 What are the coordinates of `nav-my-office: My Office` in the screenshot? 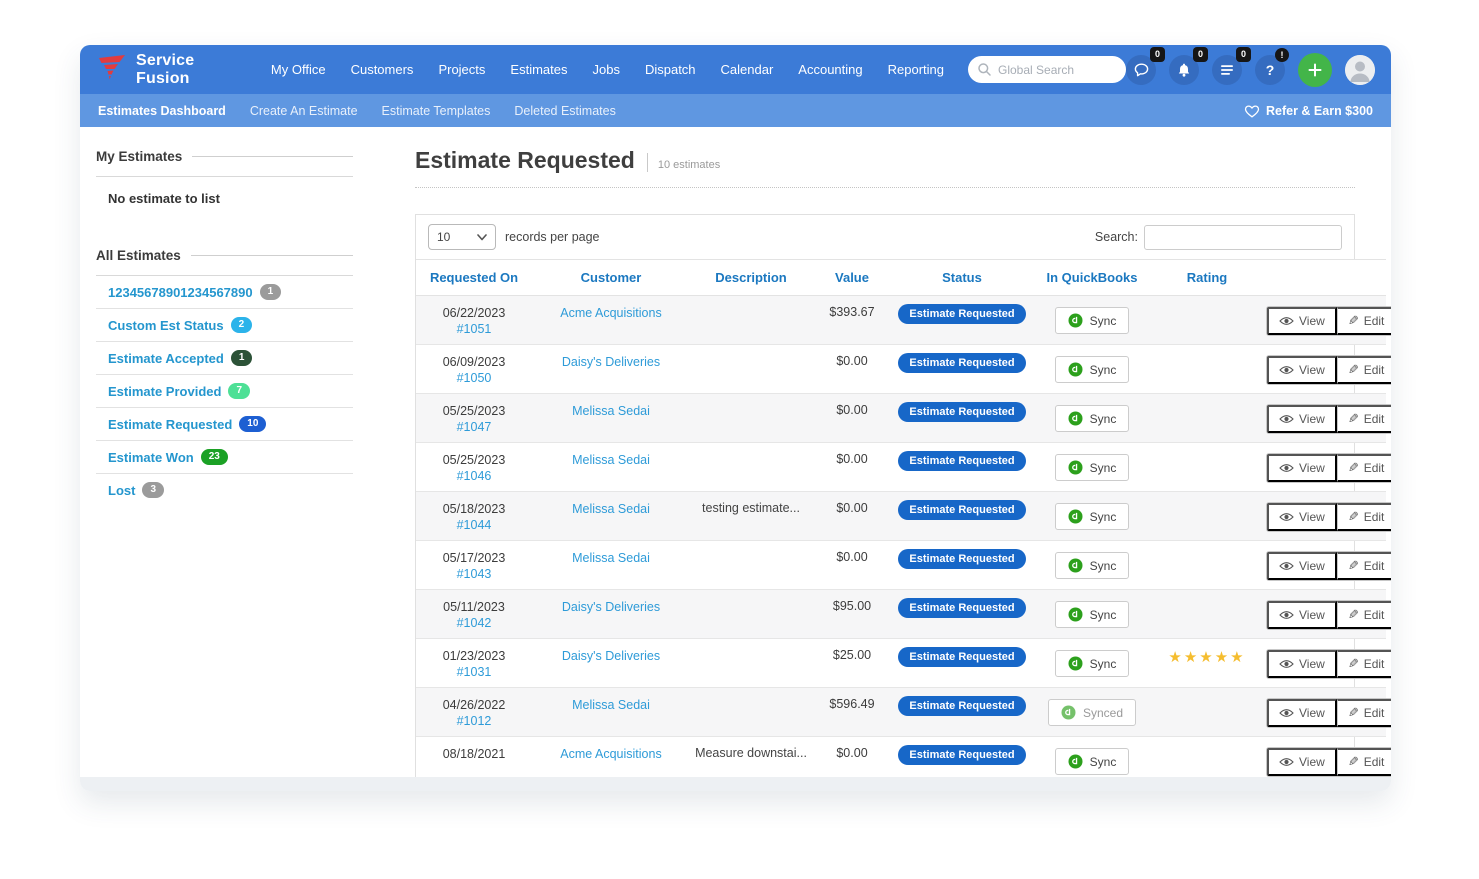 It's located at (298, 69).